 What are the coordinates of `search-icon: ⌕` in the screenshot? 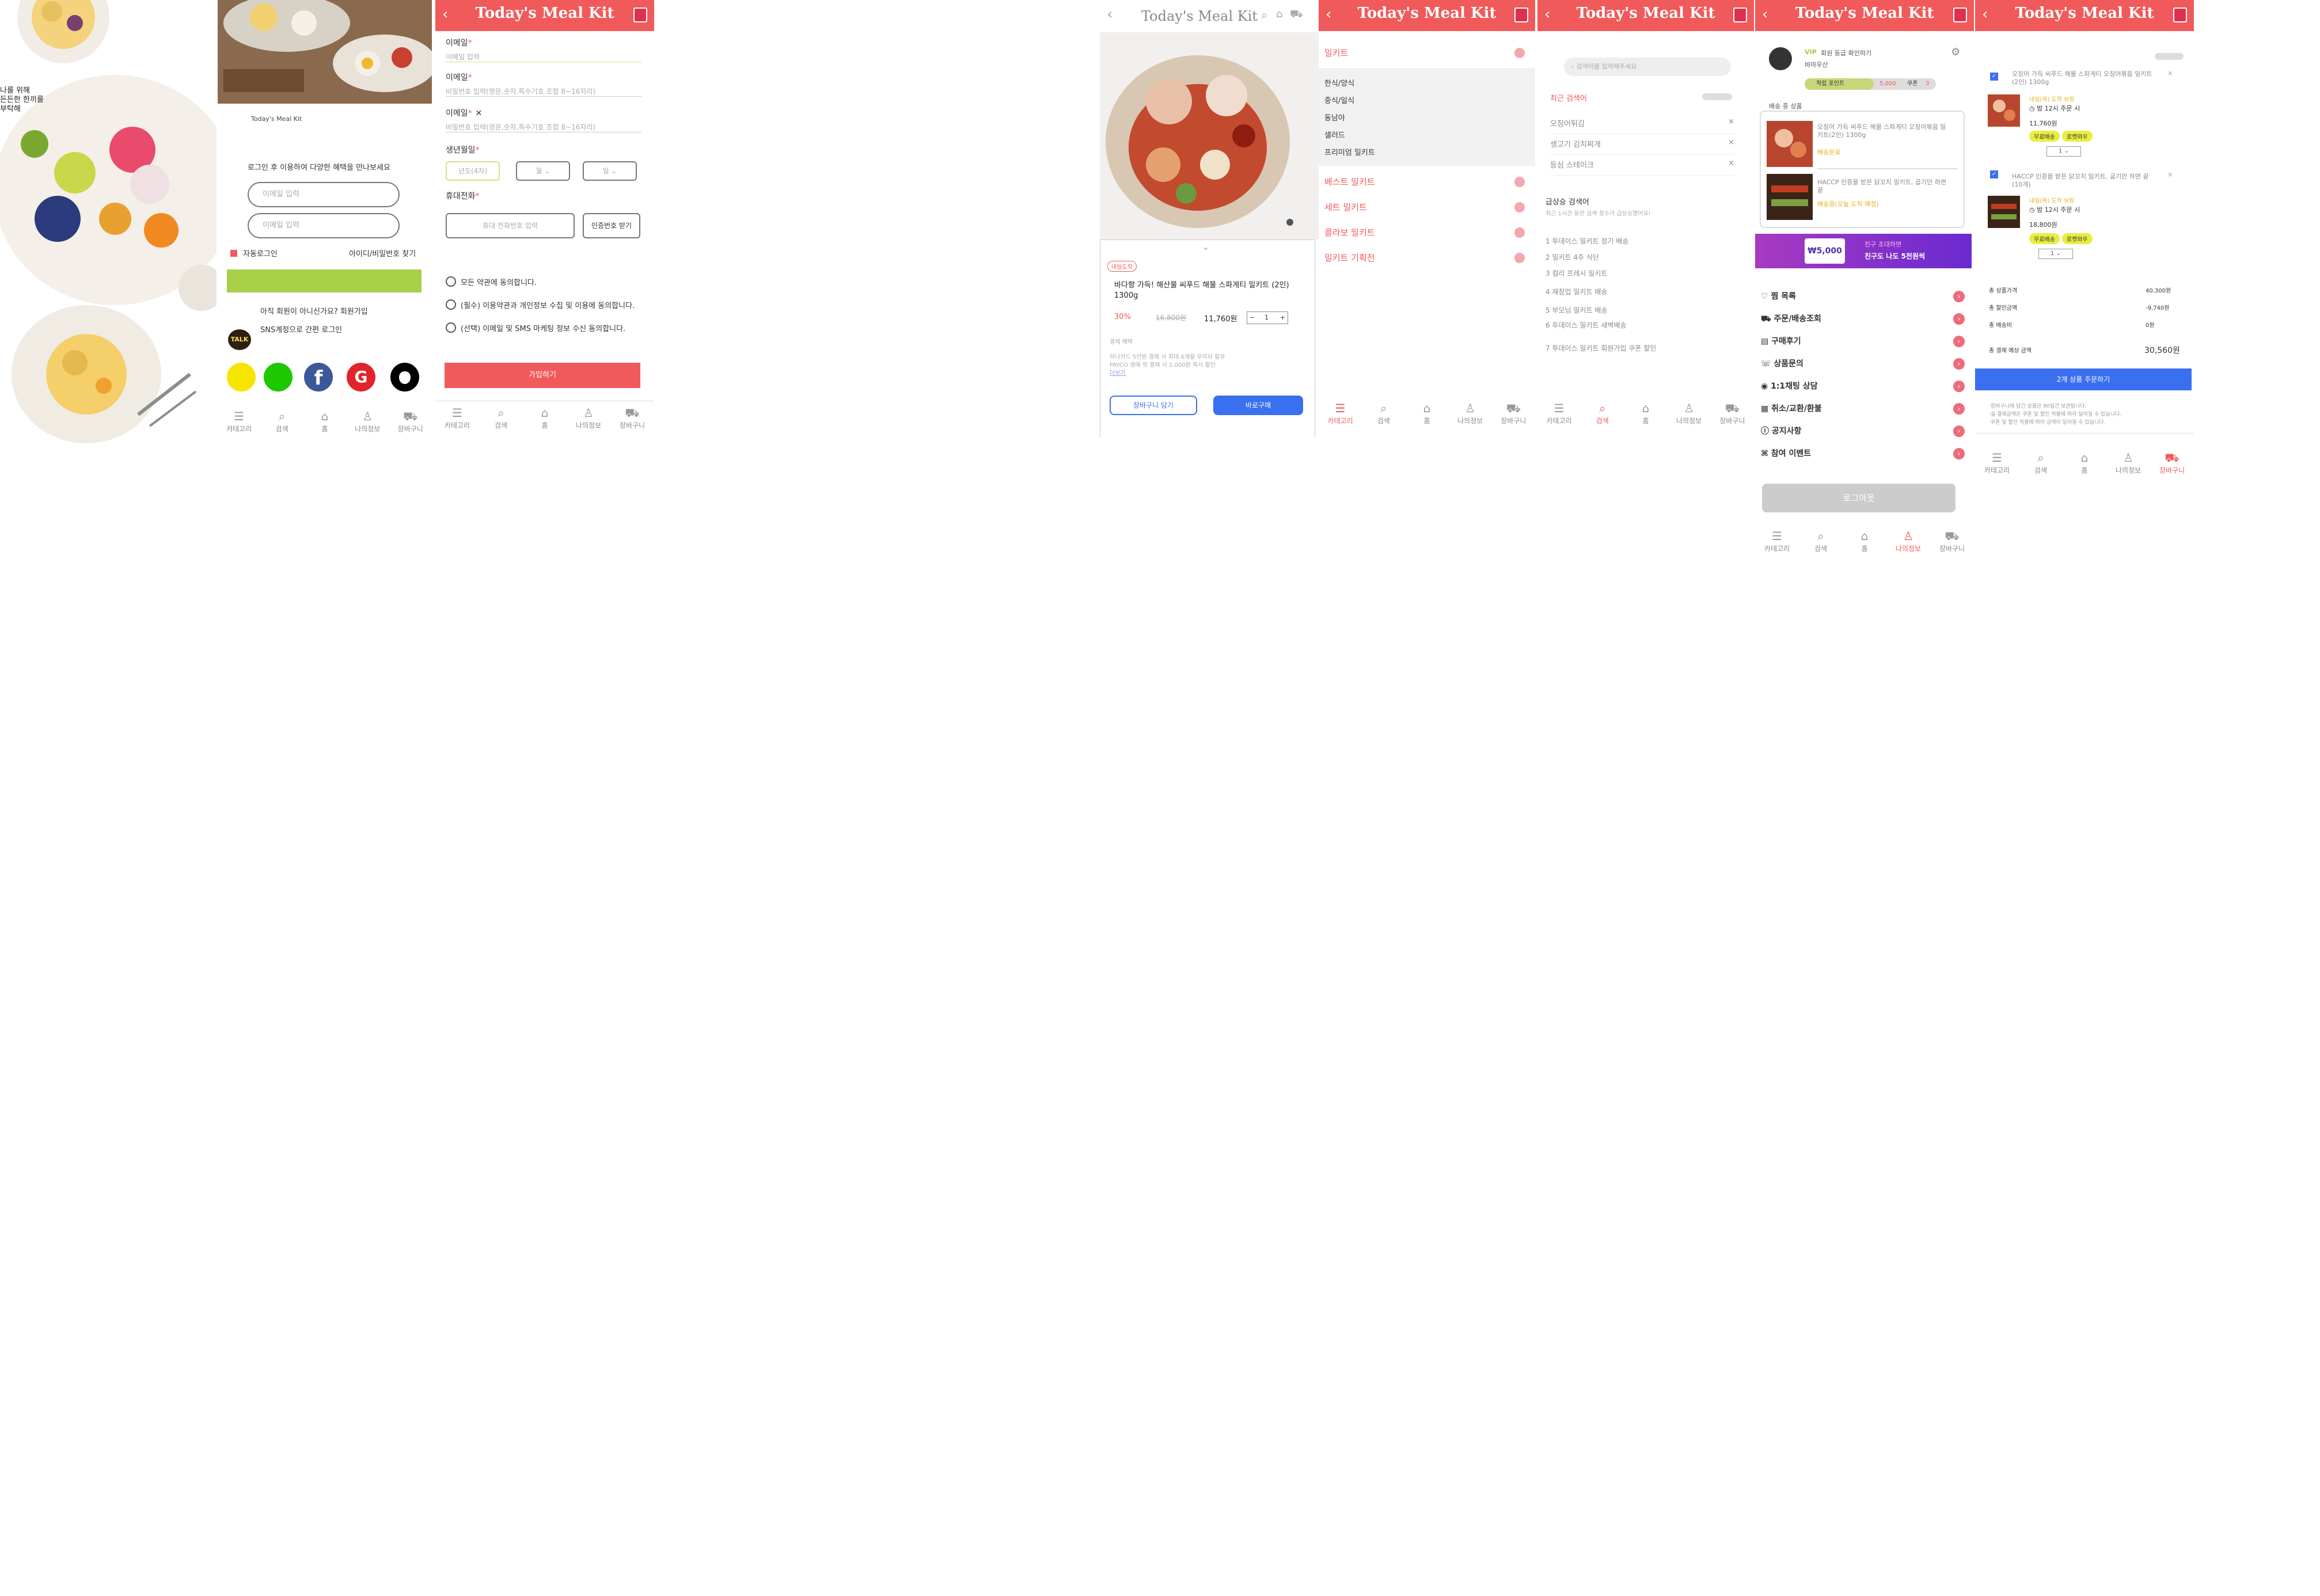 It's located at (1264, 15).